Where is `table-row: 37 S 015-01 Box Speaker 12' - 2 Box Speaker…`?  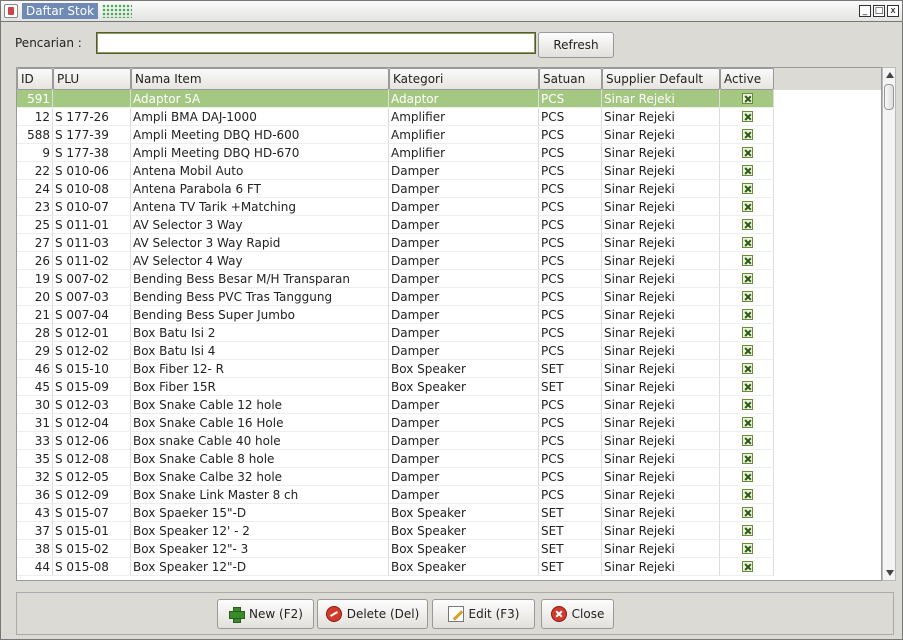
table-row: 37 S 015-01 Box Speaker 12' - 2 Box Speaker… is located at coordinates (449, 531).